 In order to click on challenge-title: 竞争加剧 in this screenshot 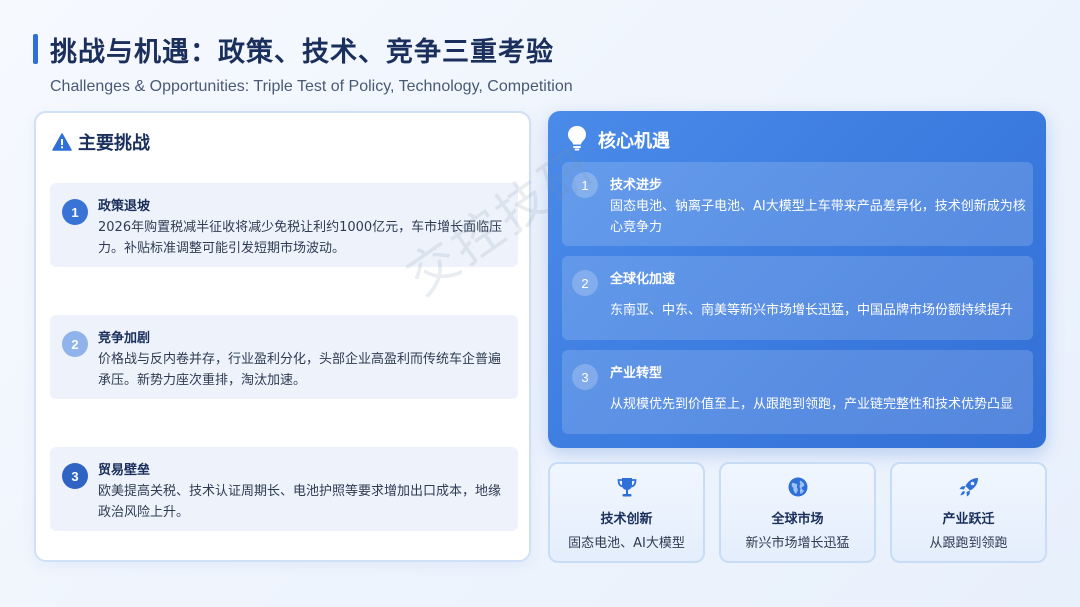, I will do `click(124, 338)`.